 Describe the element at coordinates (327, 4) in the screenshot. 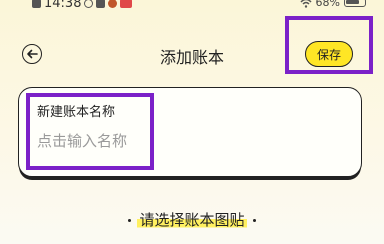

I see `battery-percent: 68%` at that location.